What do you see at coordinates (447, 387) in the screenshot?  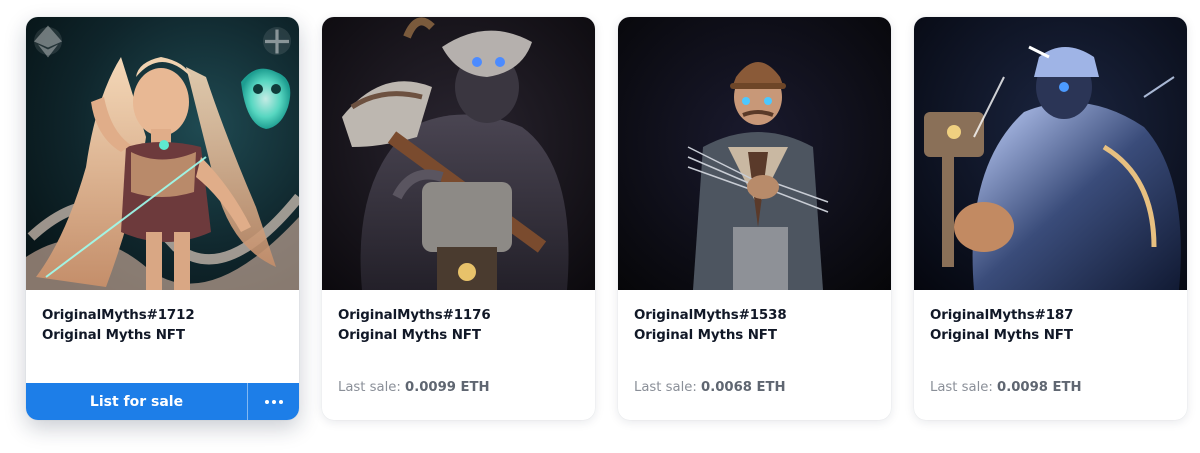 I see `last-sale-value: 0.0099 ETH` at bounding box center [447, 387].